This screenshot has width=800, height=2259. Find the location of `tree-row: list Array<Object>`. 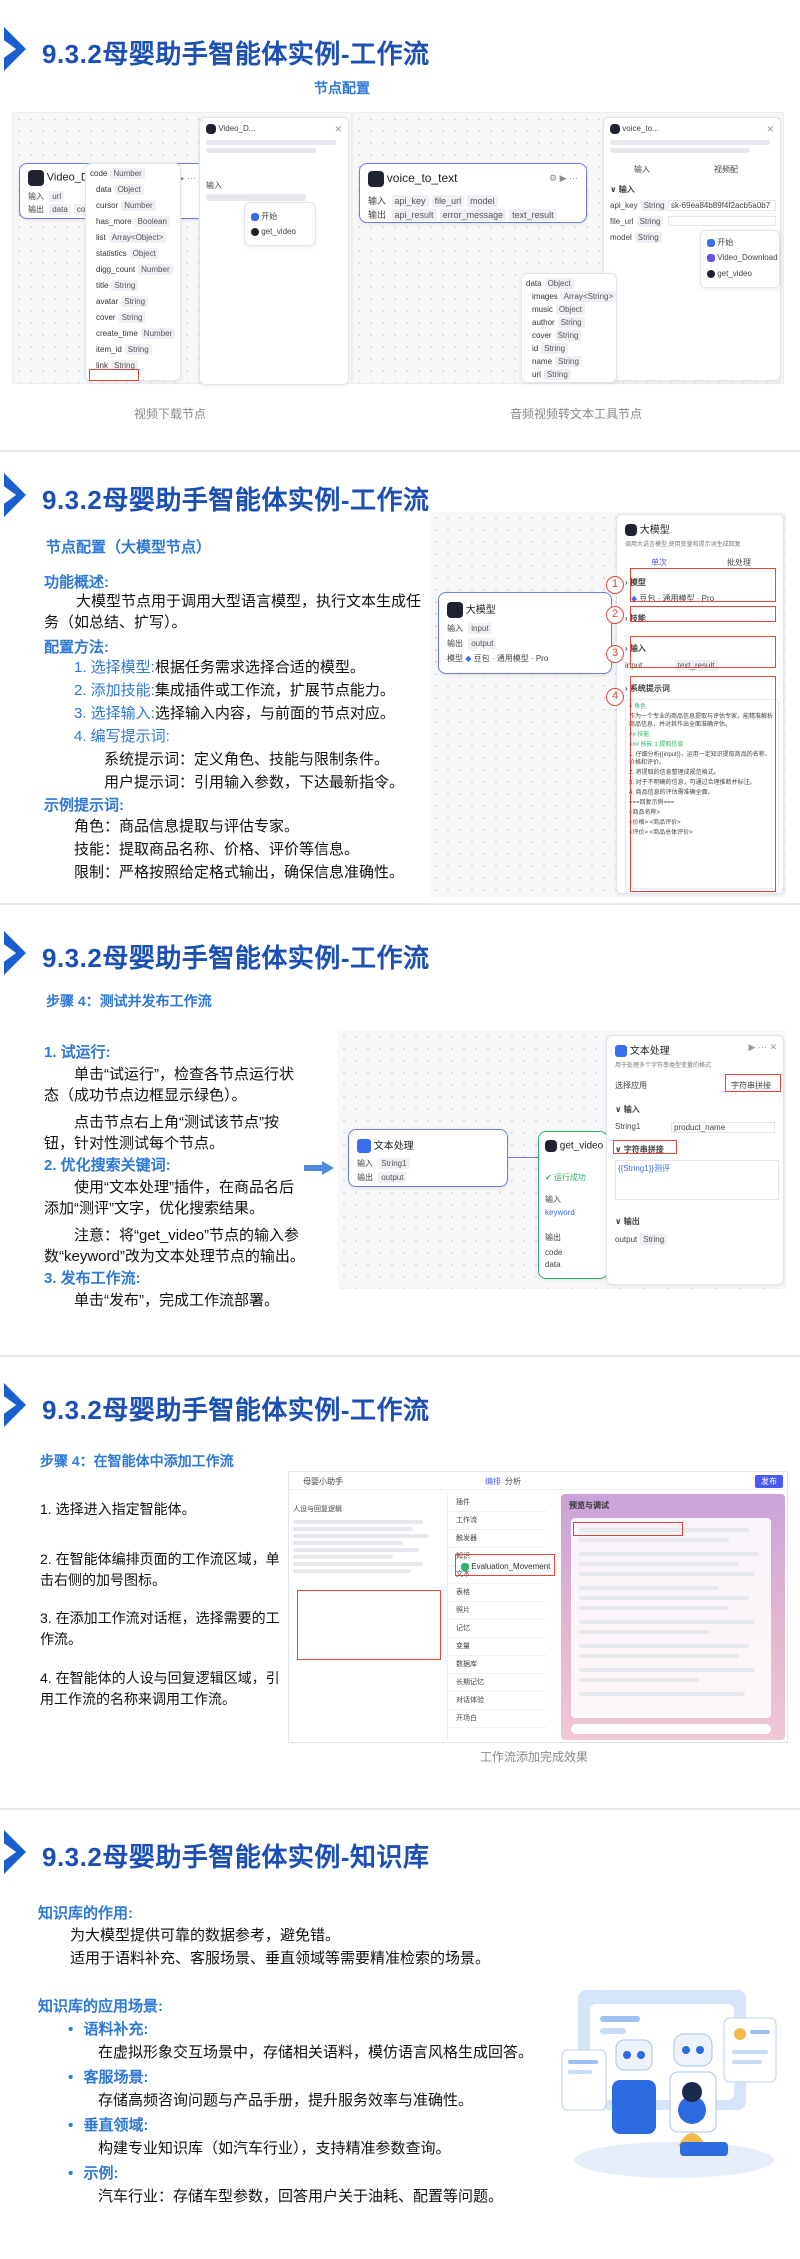

tree-row: list Array<Object> is located at coordinates (133, 240).